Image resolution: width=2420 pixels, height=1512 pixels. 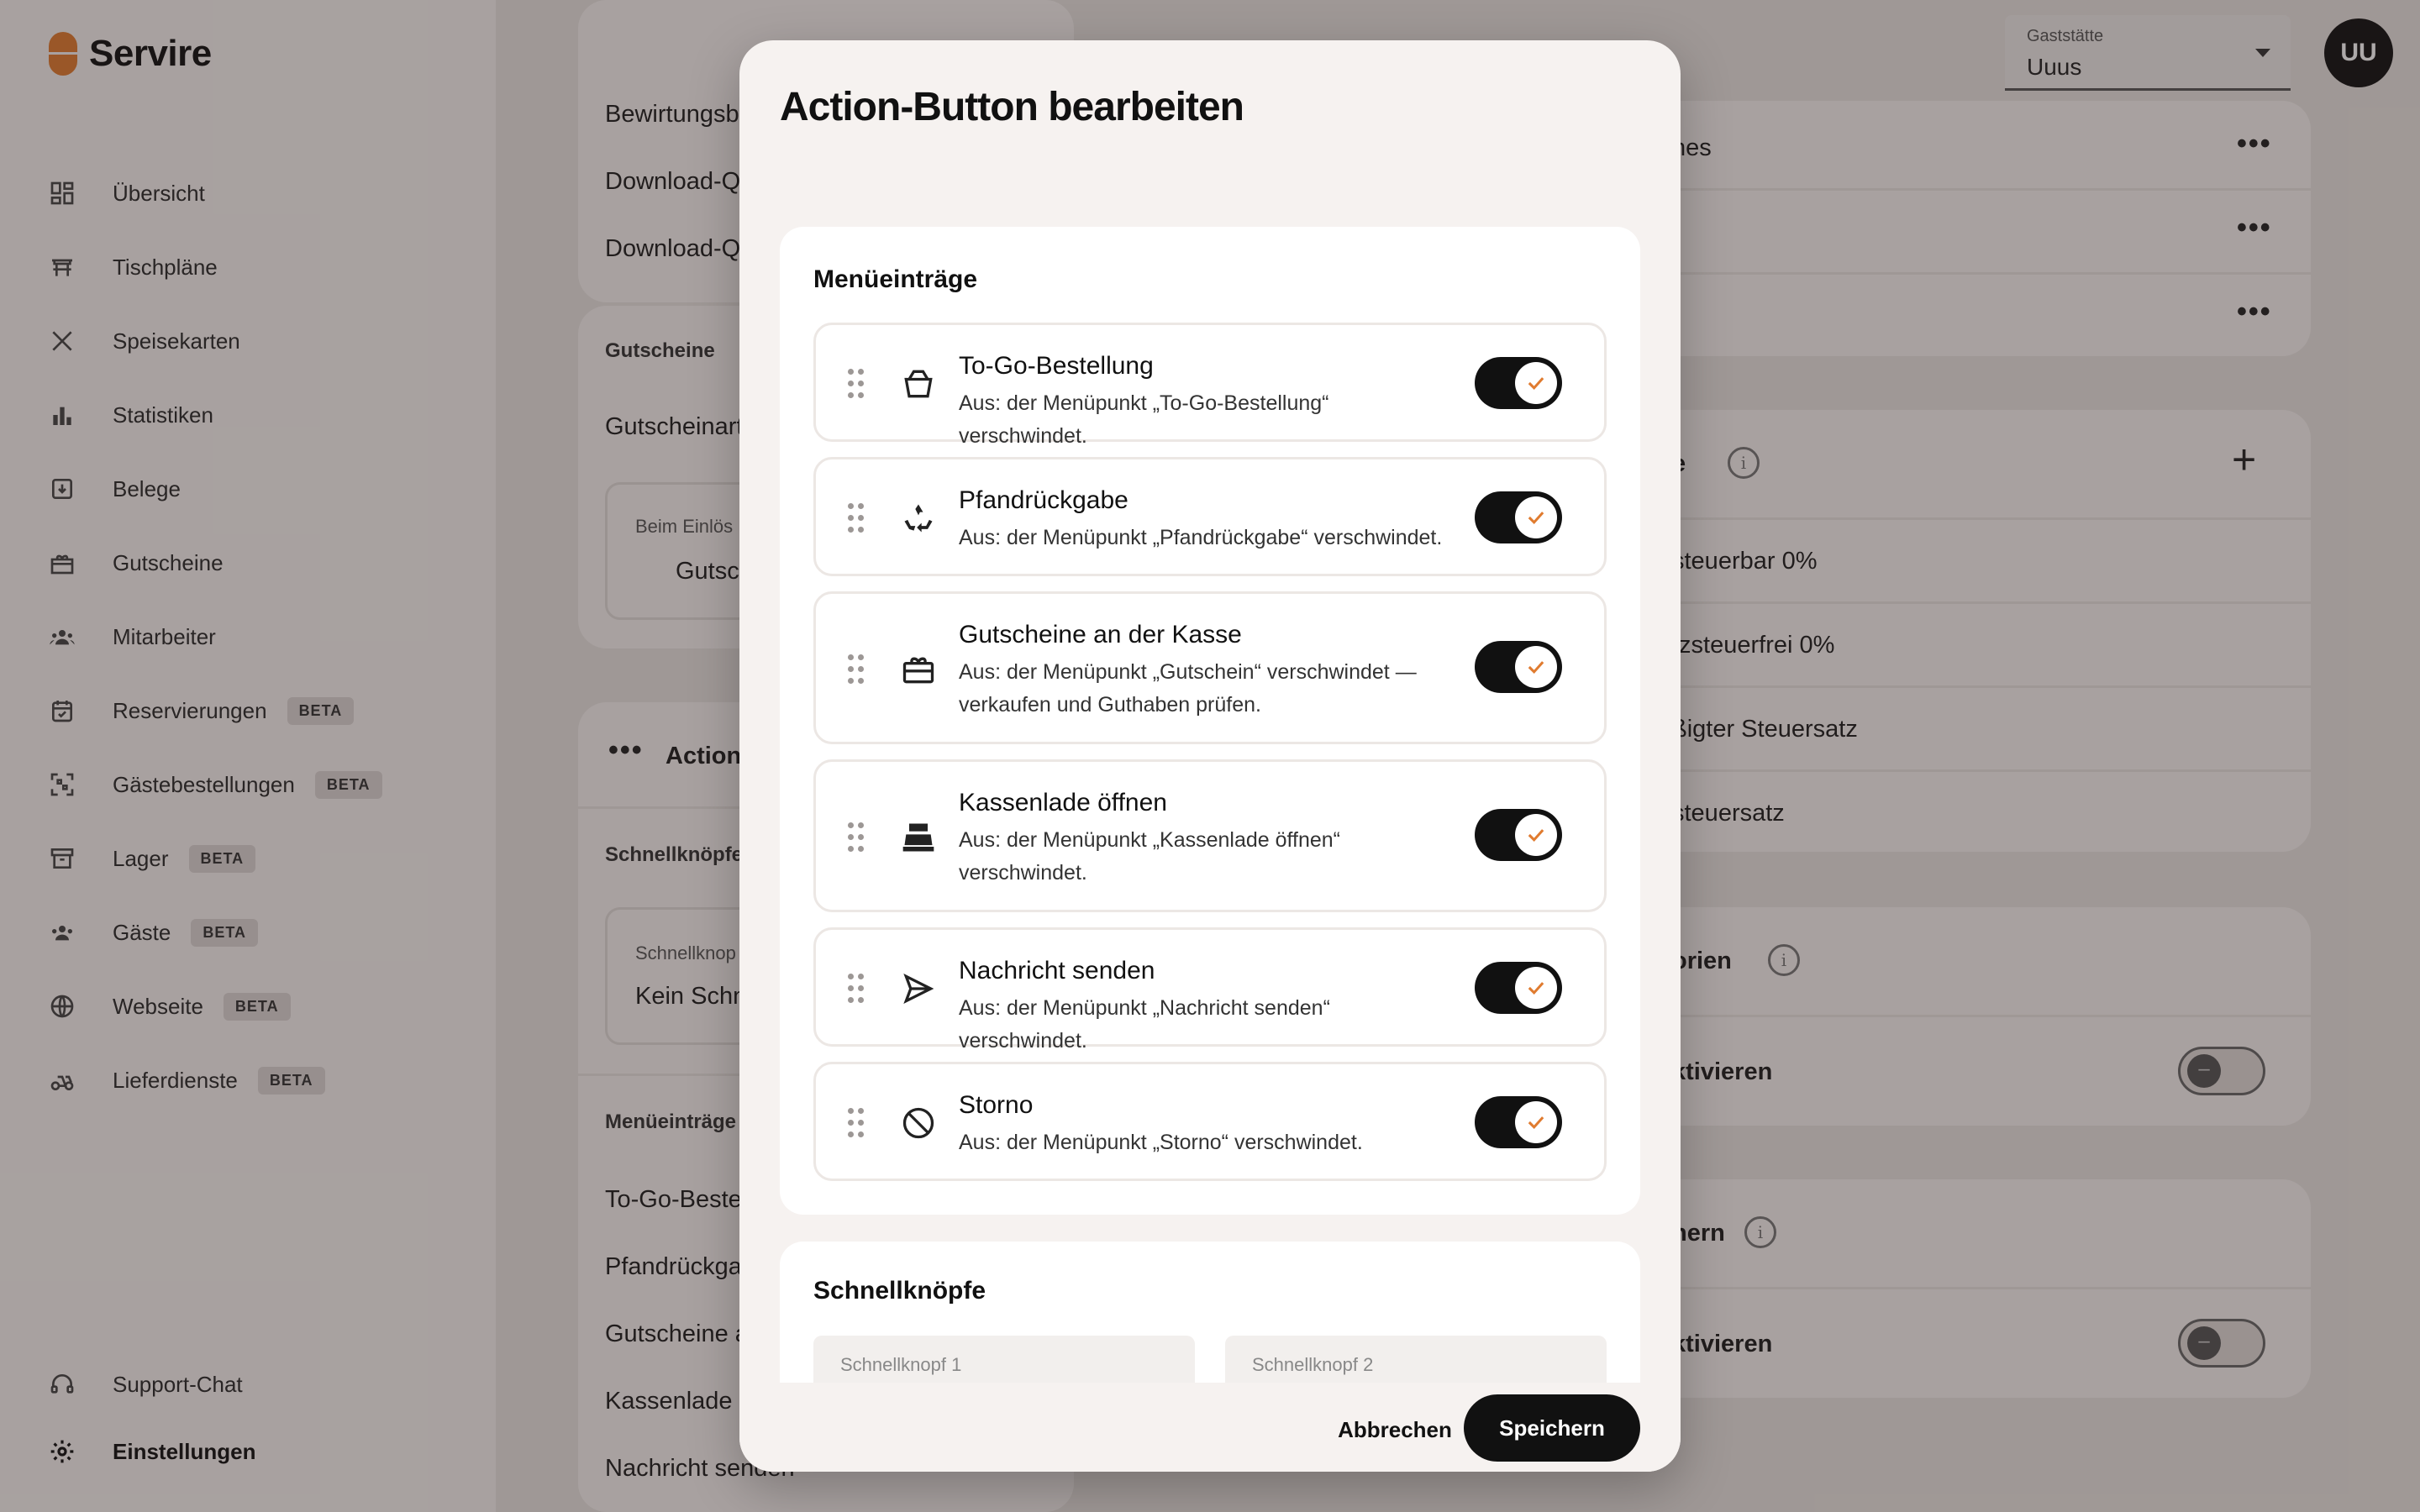 I want to click on entry-title: Storno, so click(x=996, y=1105).